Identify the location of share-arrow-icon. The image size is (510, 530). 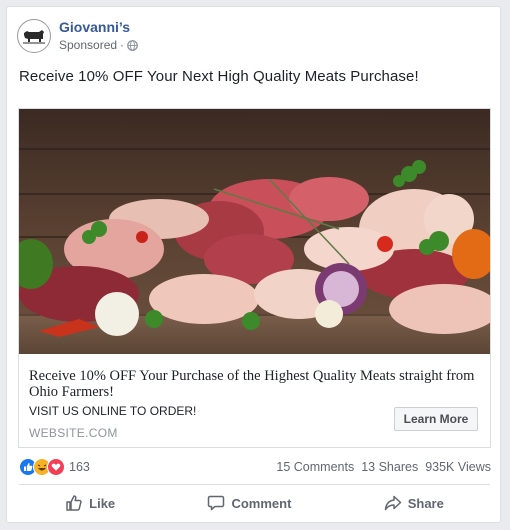
(392, 503).